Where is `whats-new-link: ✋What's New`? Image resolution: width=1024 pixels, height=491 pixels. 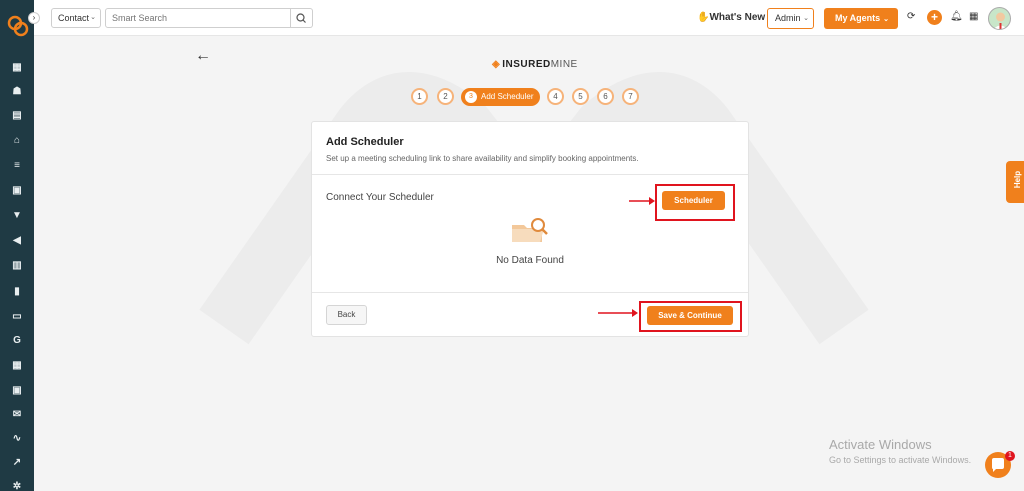 whats-new-link: ✋What's New is located at coordinates (731, 17).